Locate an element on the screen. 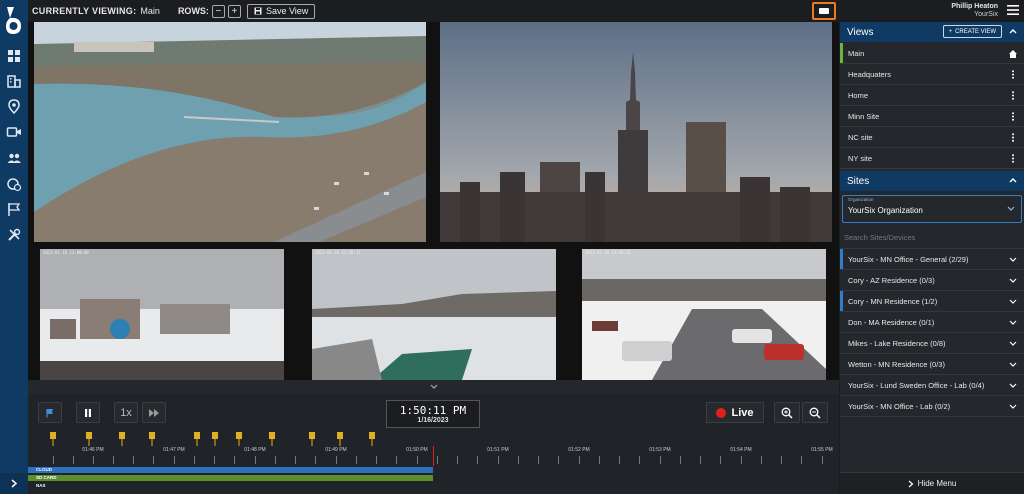 The image size is (1024, 494). hamburger-menu-icon is located at coordinates (1013, 10).